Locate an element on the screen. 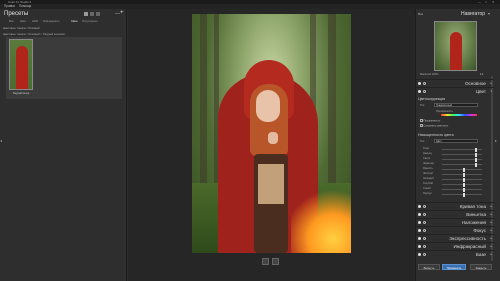  split-view-icon is located at coordinates (275, 261).